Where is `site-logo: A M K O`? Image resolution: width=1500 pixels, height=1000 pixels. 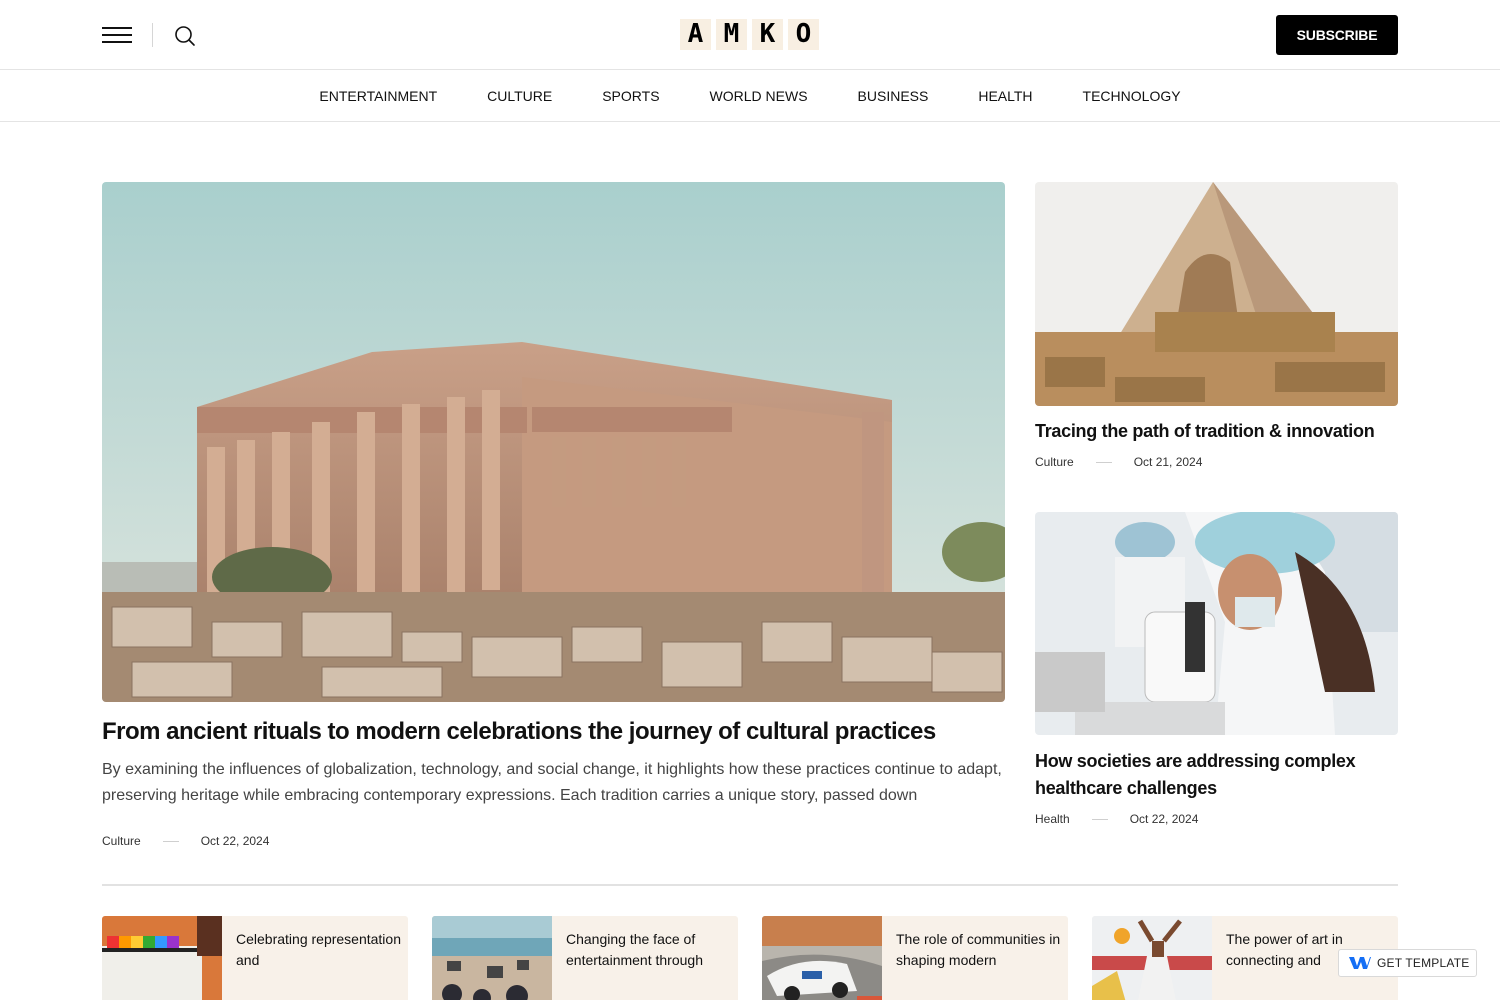 site-logo: A M K O is located at coordinates (749, 34).